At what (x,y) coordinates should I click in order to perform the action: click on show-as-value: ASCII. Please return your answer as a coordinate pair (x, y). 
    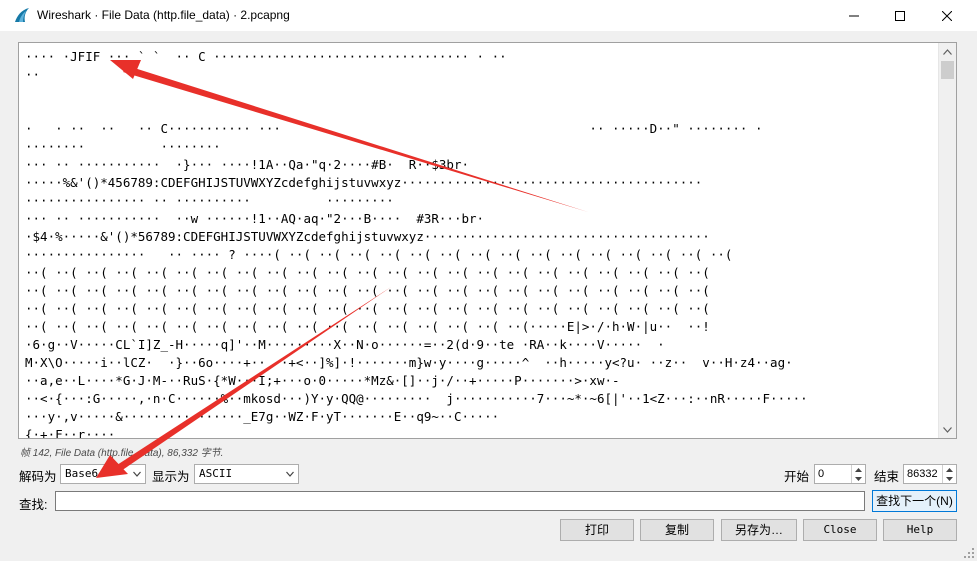
    Looking at the image, I should click on (216, 473).